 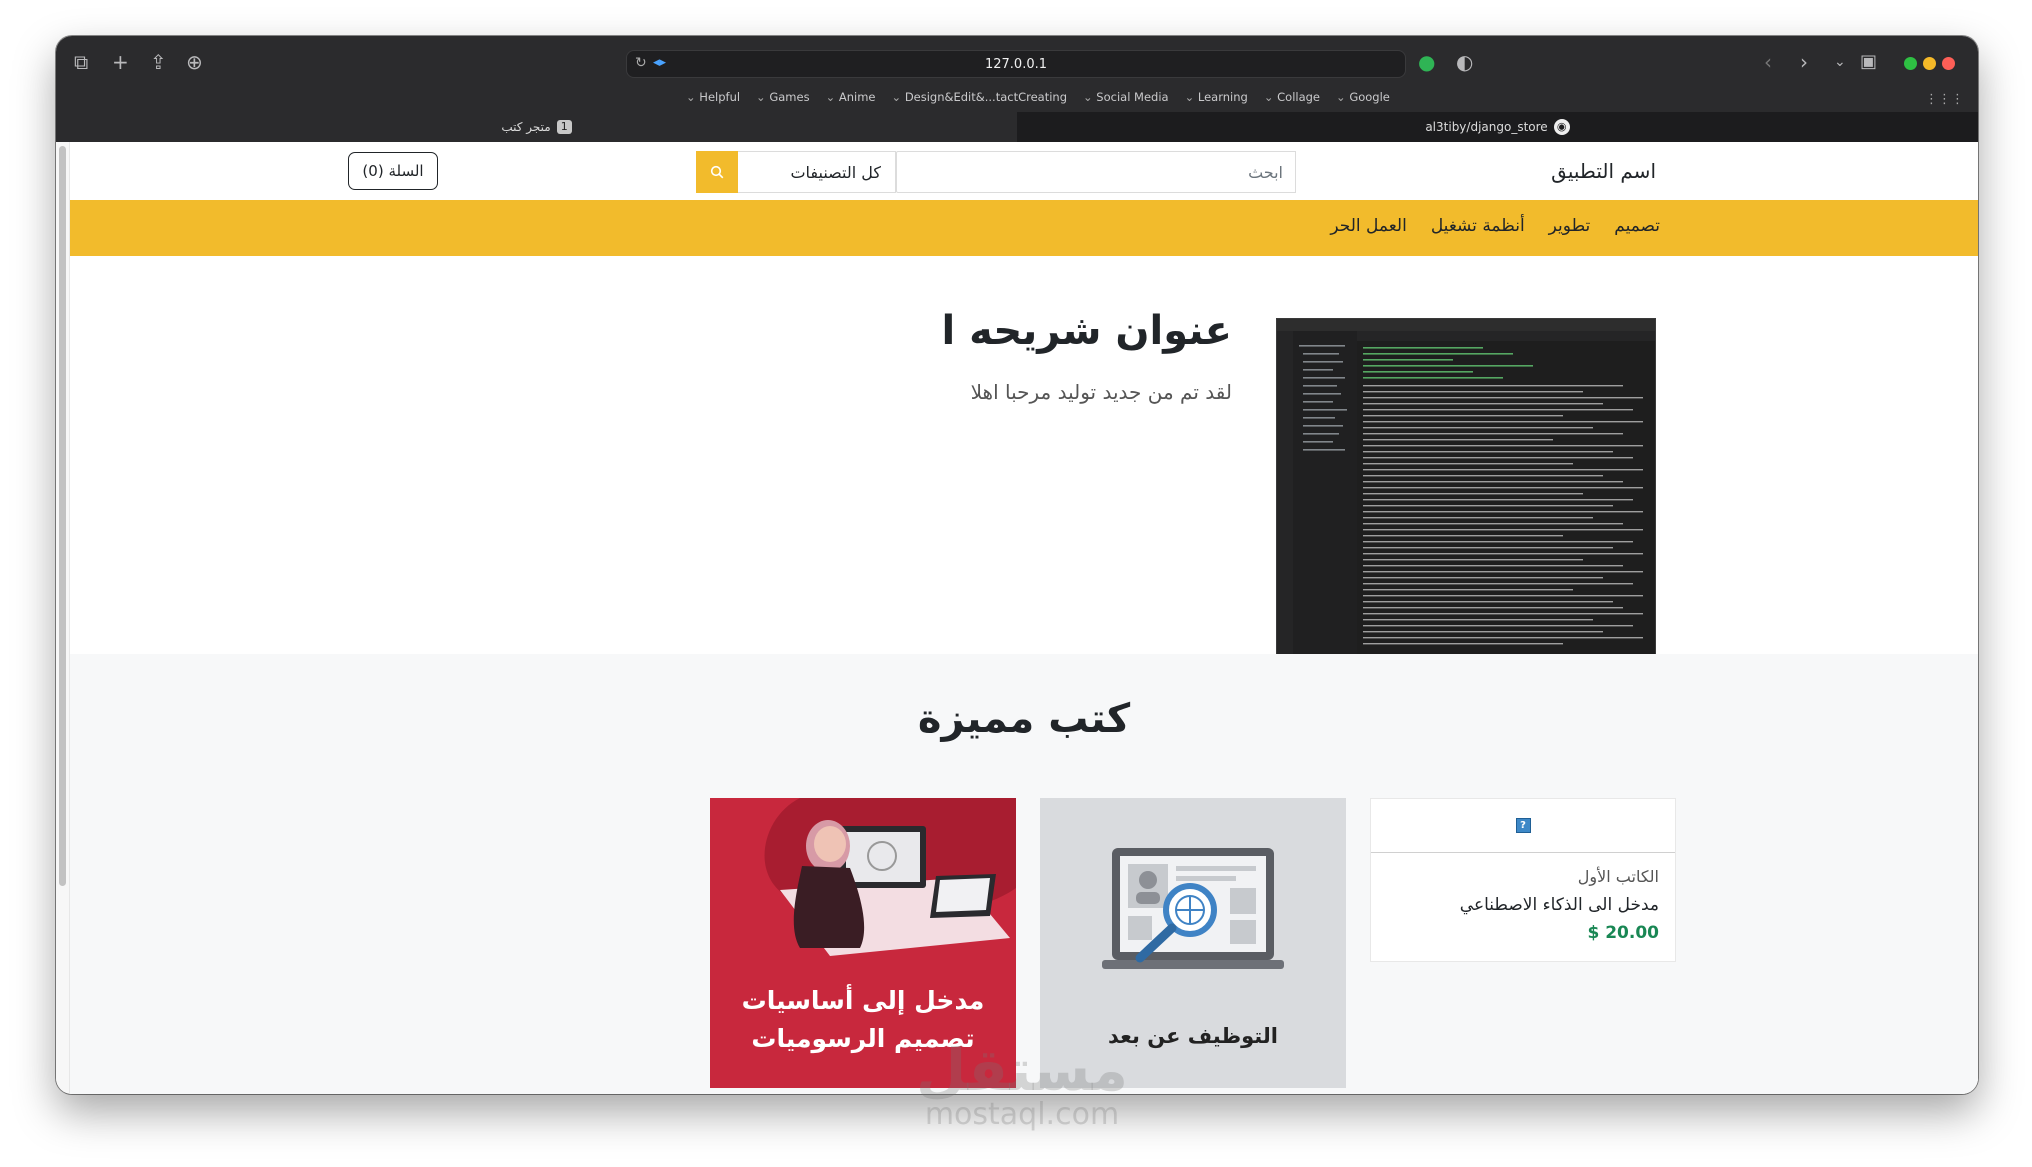 I want to click on book-image-placeholder: ?, so click(x=1523, y=826).